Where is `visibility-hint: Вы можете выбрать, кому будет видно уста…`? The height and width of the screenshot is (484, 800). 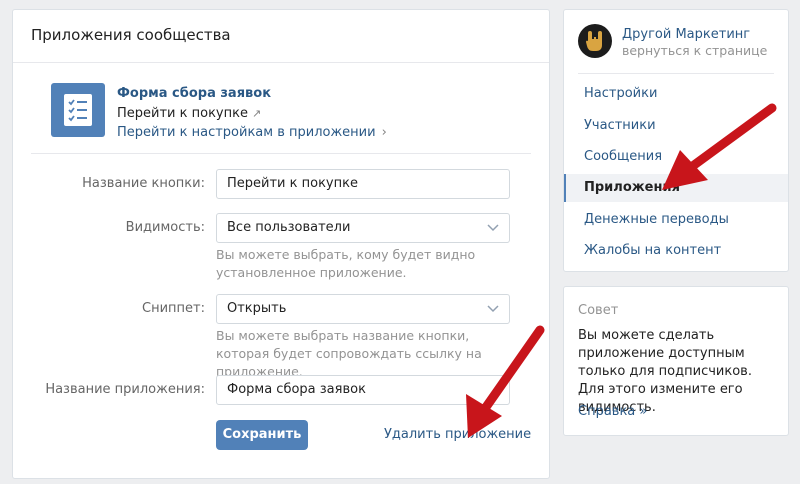
visibility-hint: Вы можете выбрать, кому будет видно уста… is located at coordinates (346, 263).